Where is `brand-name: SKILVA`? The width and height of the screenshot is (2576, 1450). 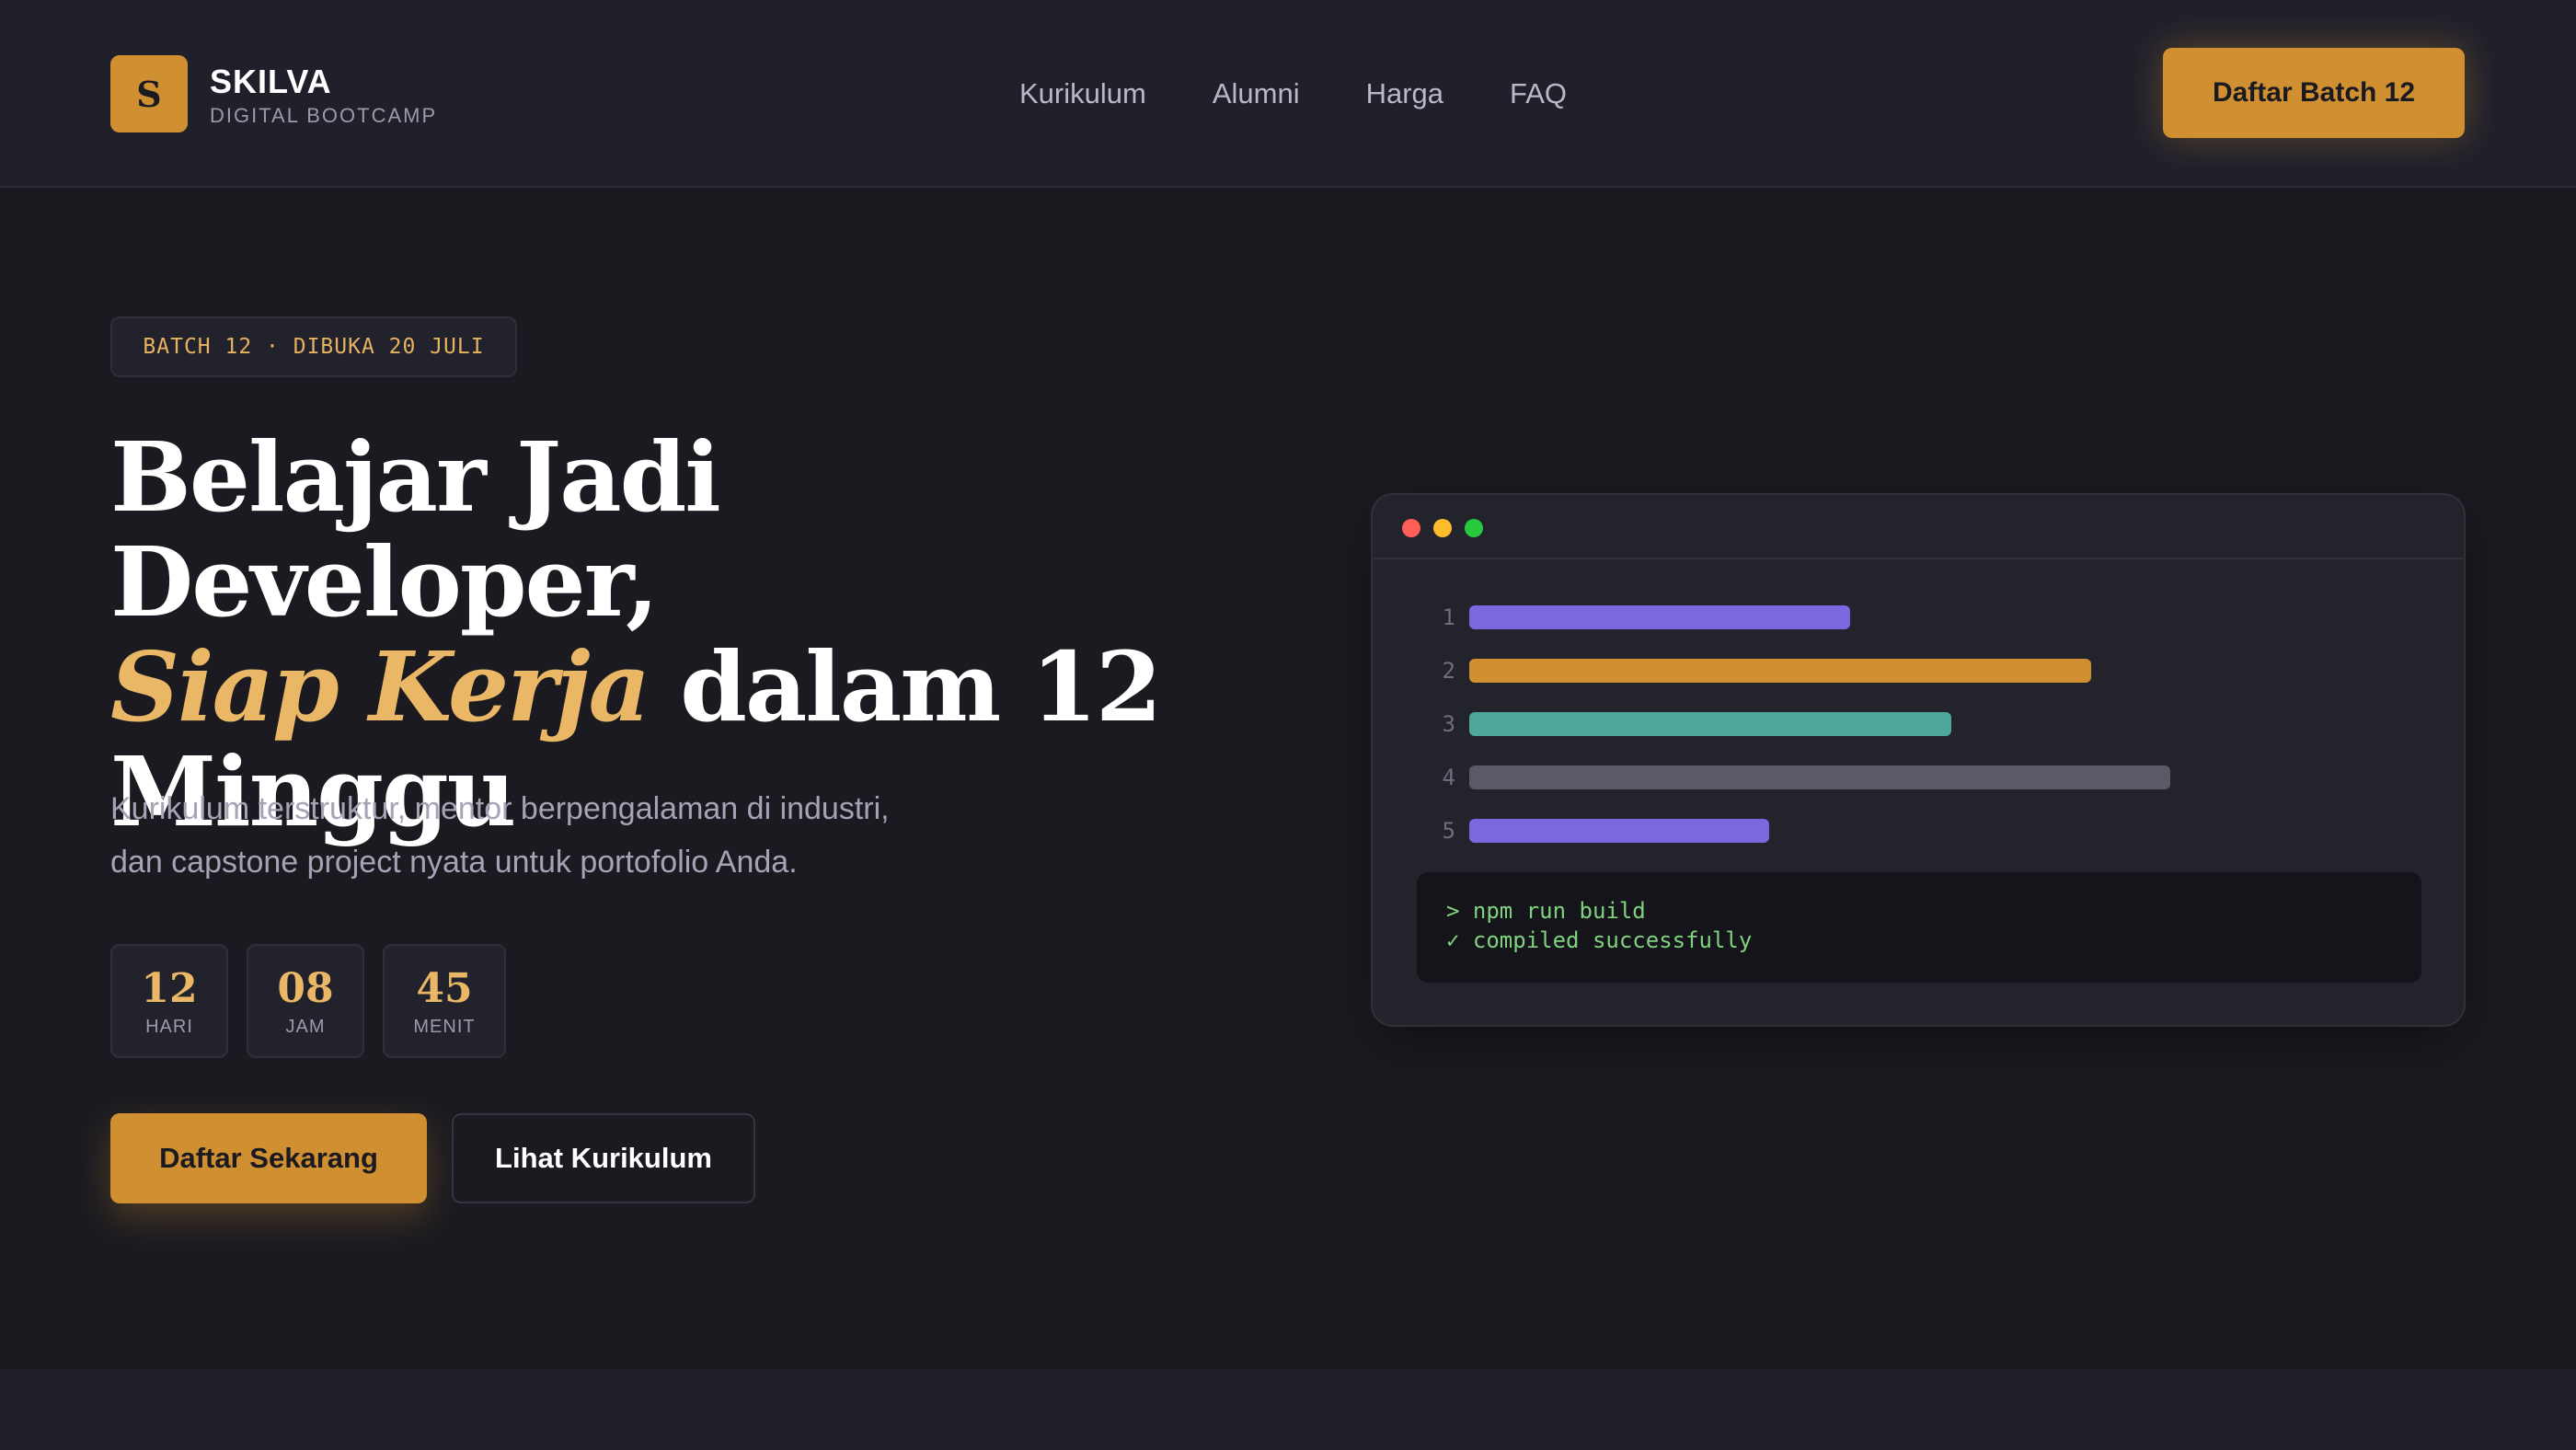 brand-name: SKILVA is located at coordinates (271, 82).